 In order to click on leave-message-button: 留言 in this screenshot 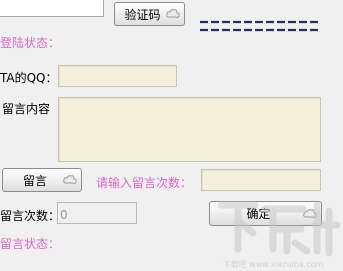, I will do `click(42, 180)`.